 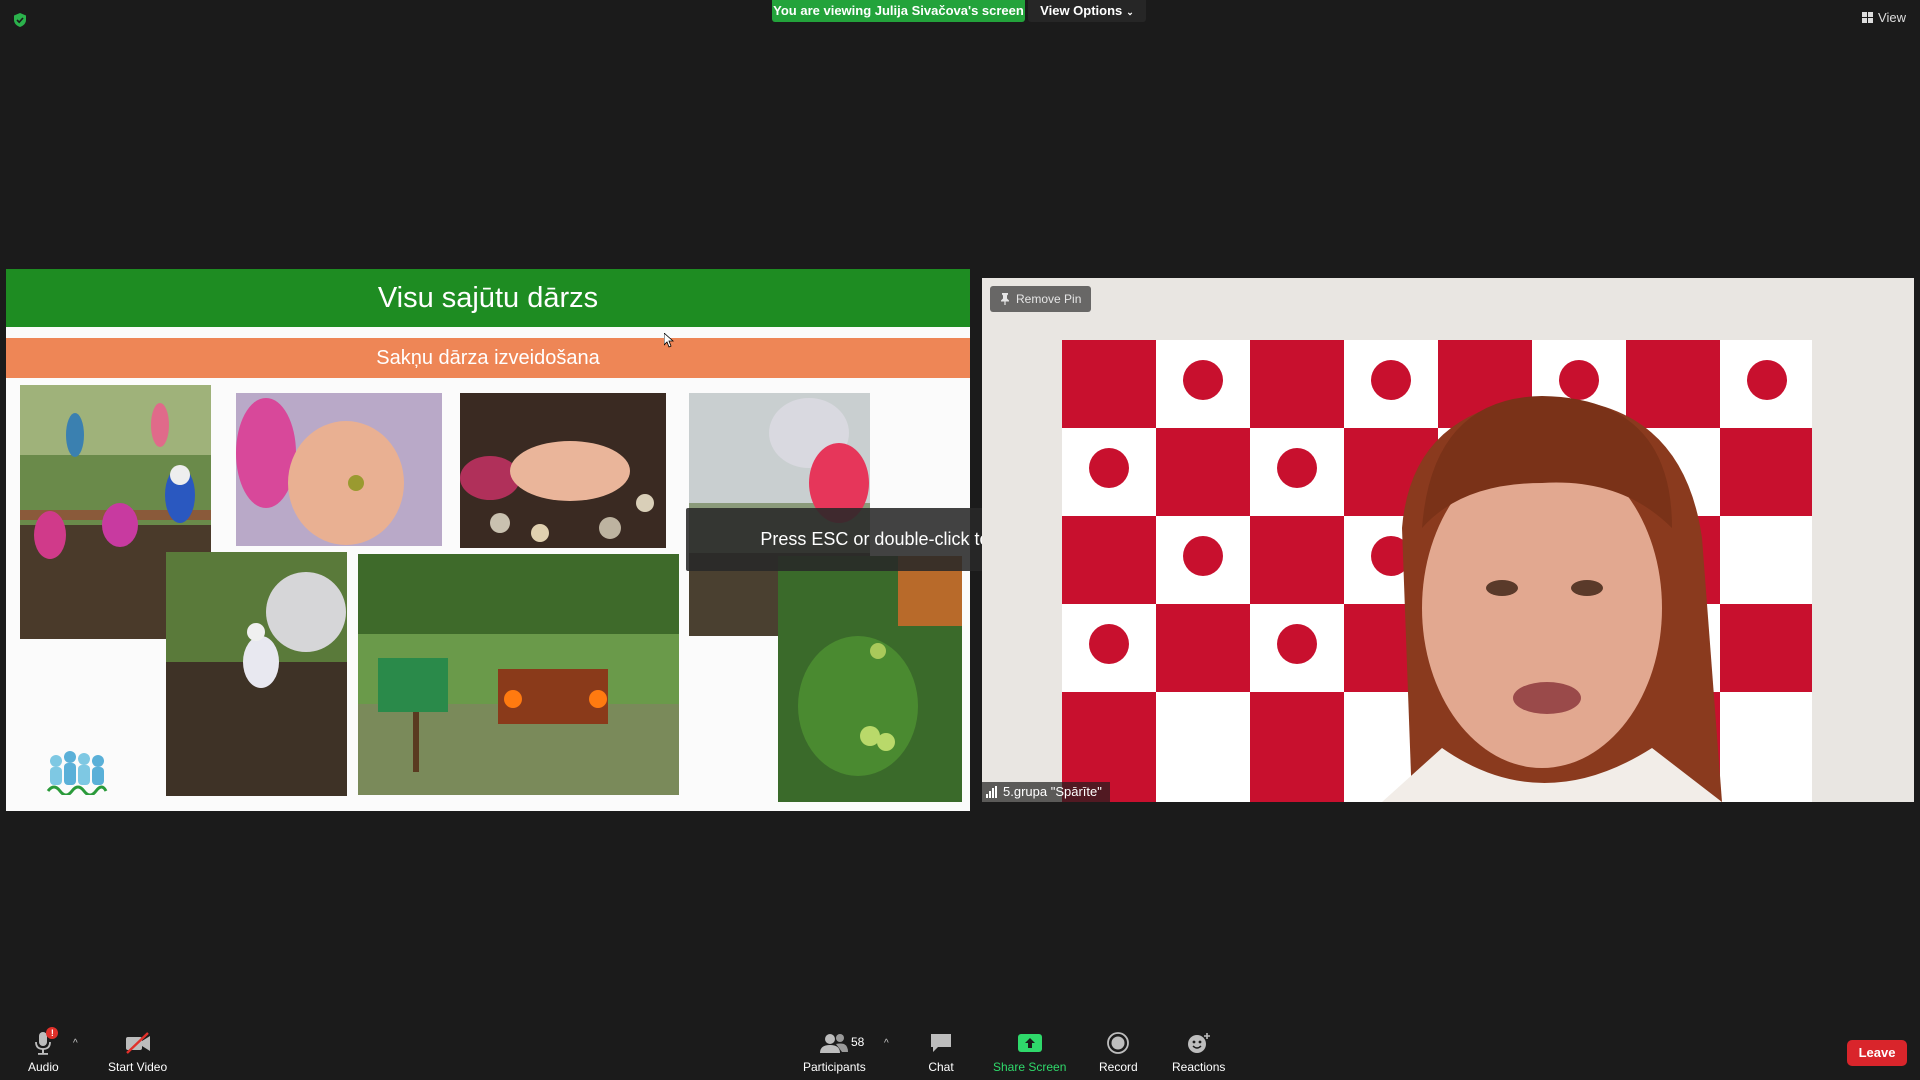 I want to click on view-options-button: View Options ⌄, so click(x=1087, y=11).